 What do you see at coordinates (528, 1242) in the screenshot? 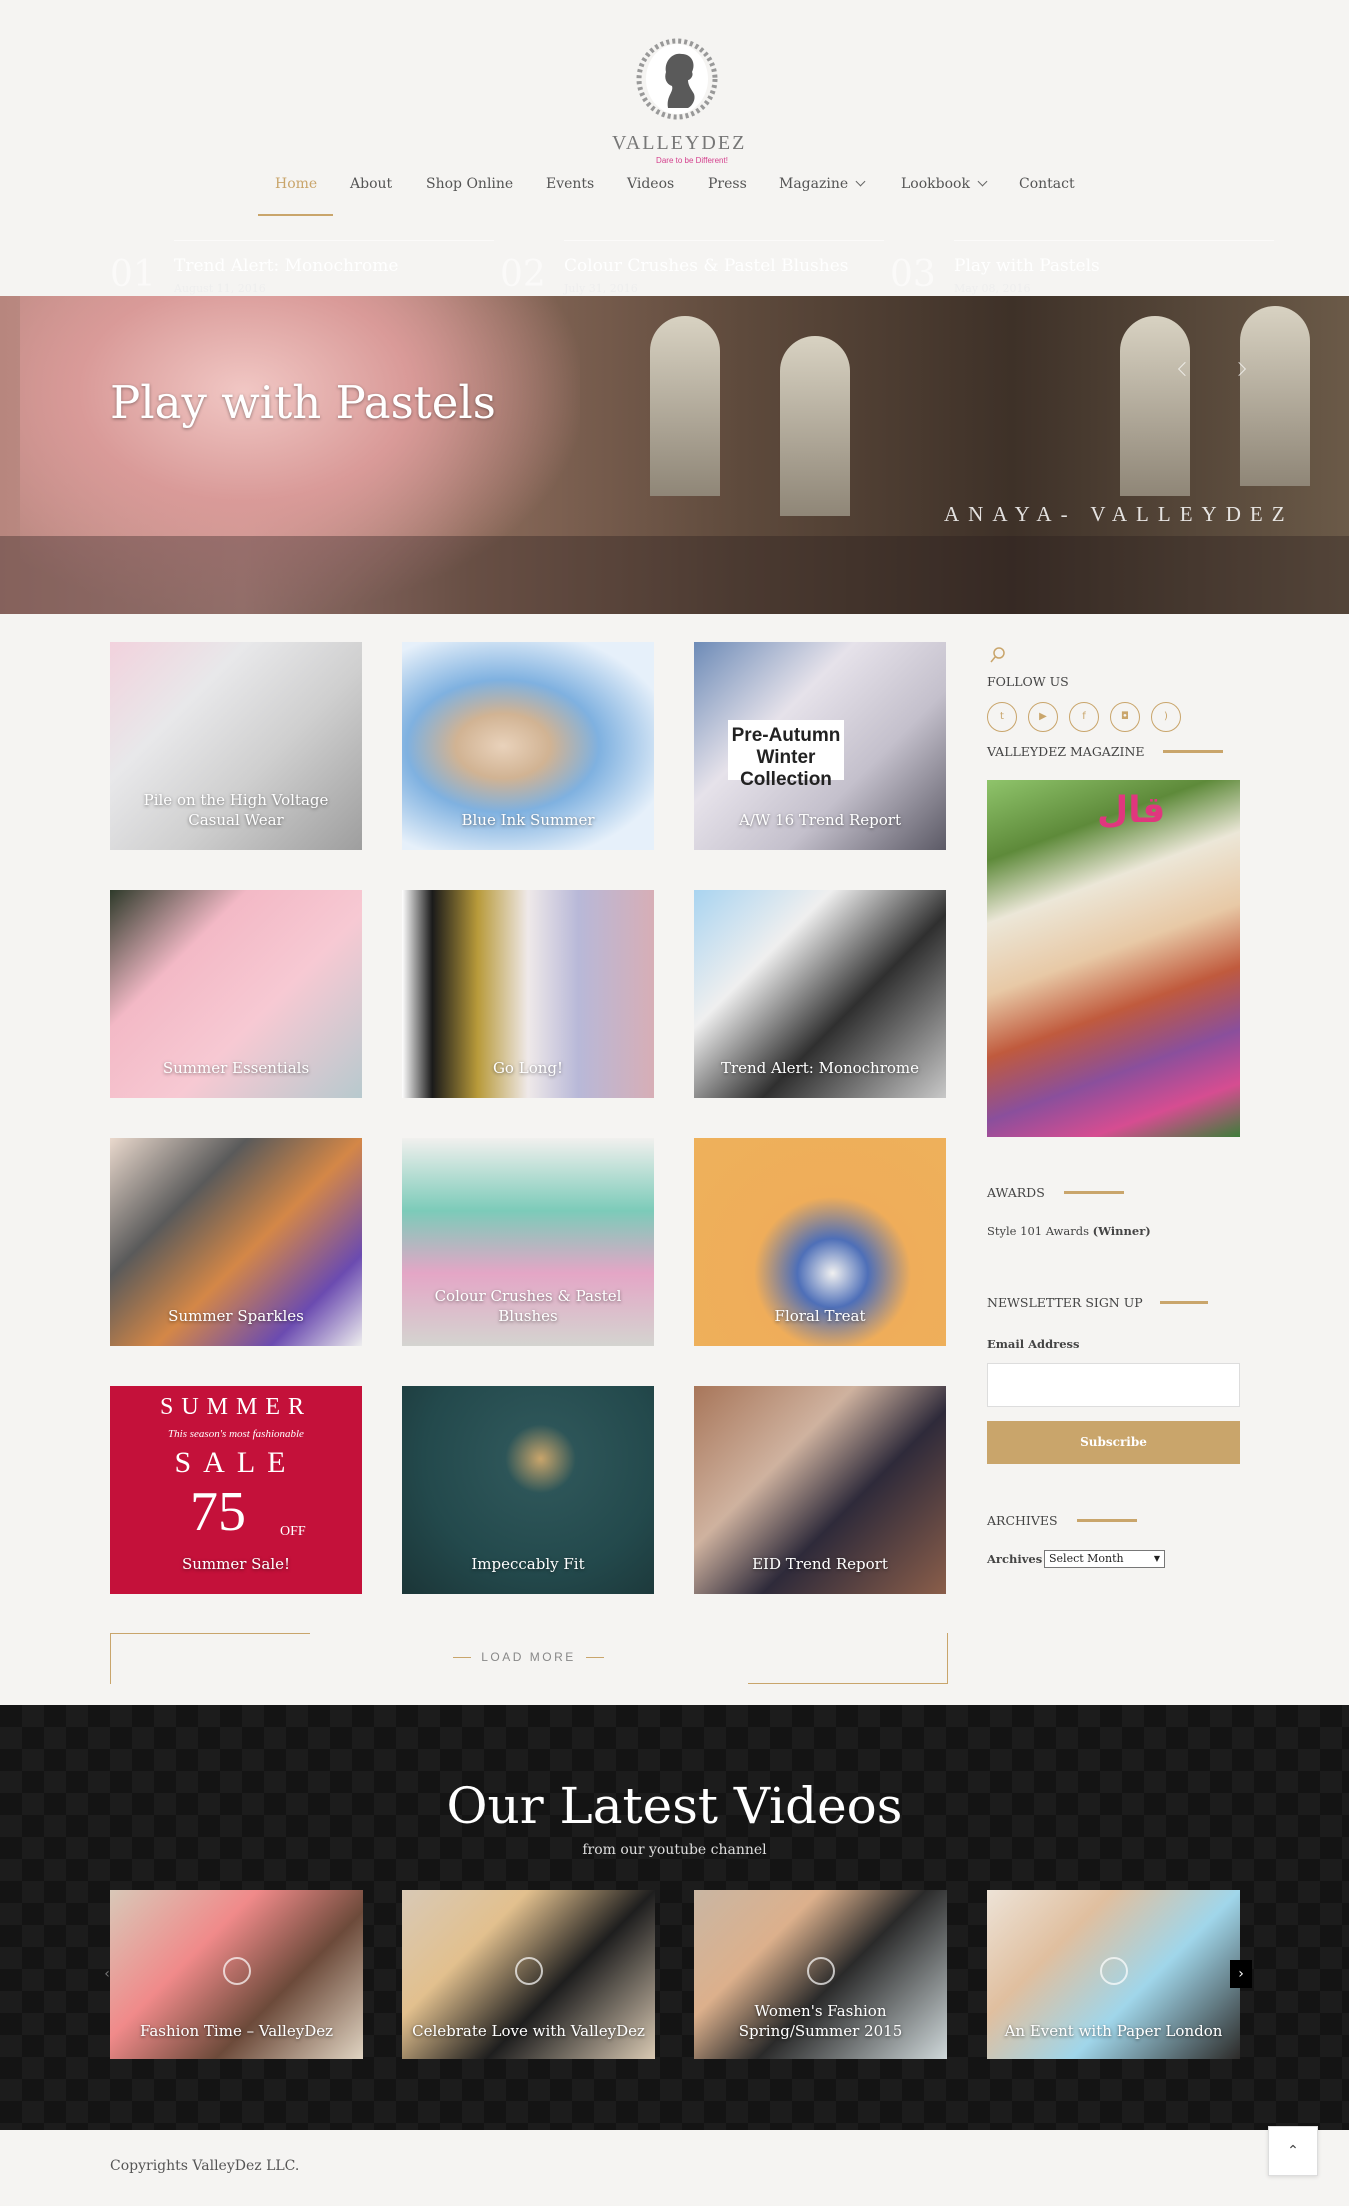
I see `post-card: Colour Crushes & Pastel Blushes` at bounding box center [528, 1242].